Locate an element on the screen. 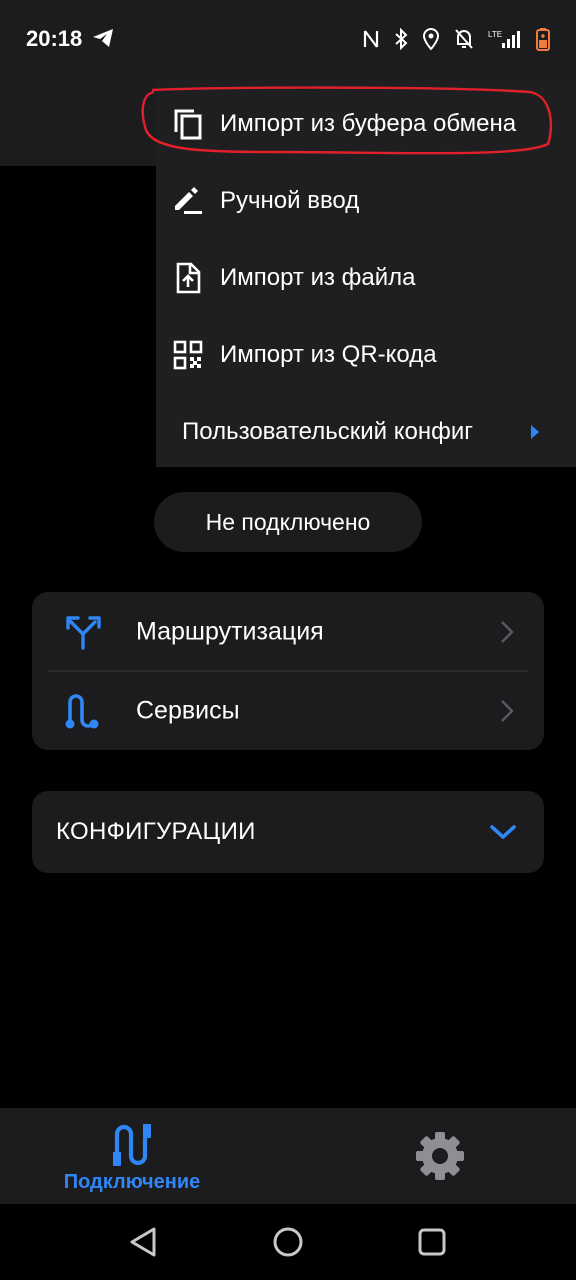 The width and height of the screenshot is (576, 1280). menu-item-import-file: Импорт из файла is located at coordinates (366, 277).